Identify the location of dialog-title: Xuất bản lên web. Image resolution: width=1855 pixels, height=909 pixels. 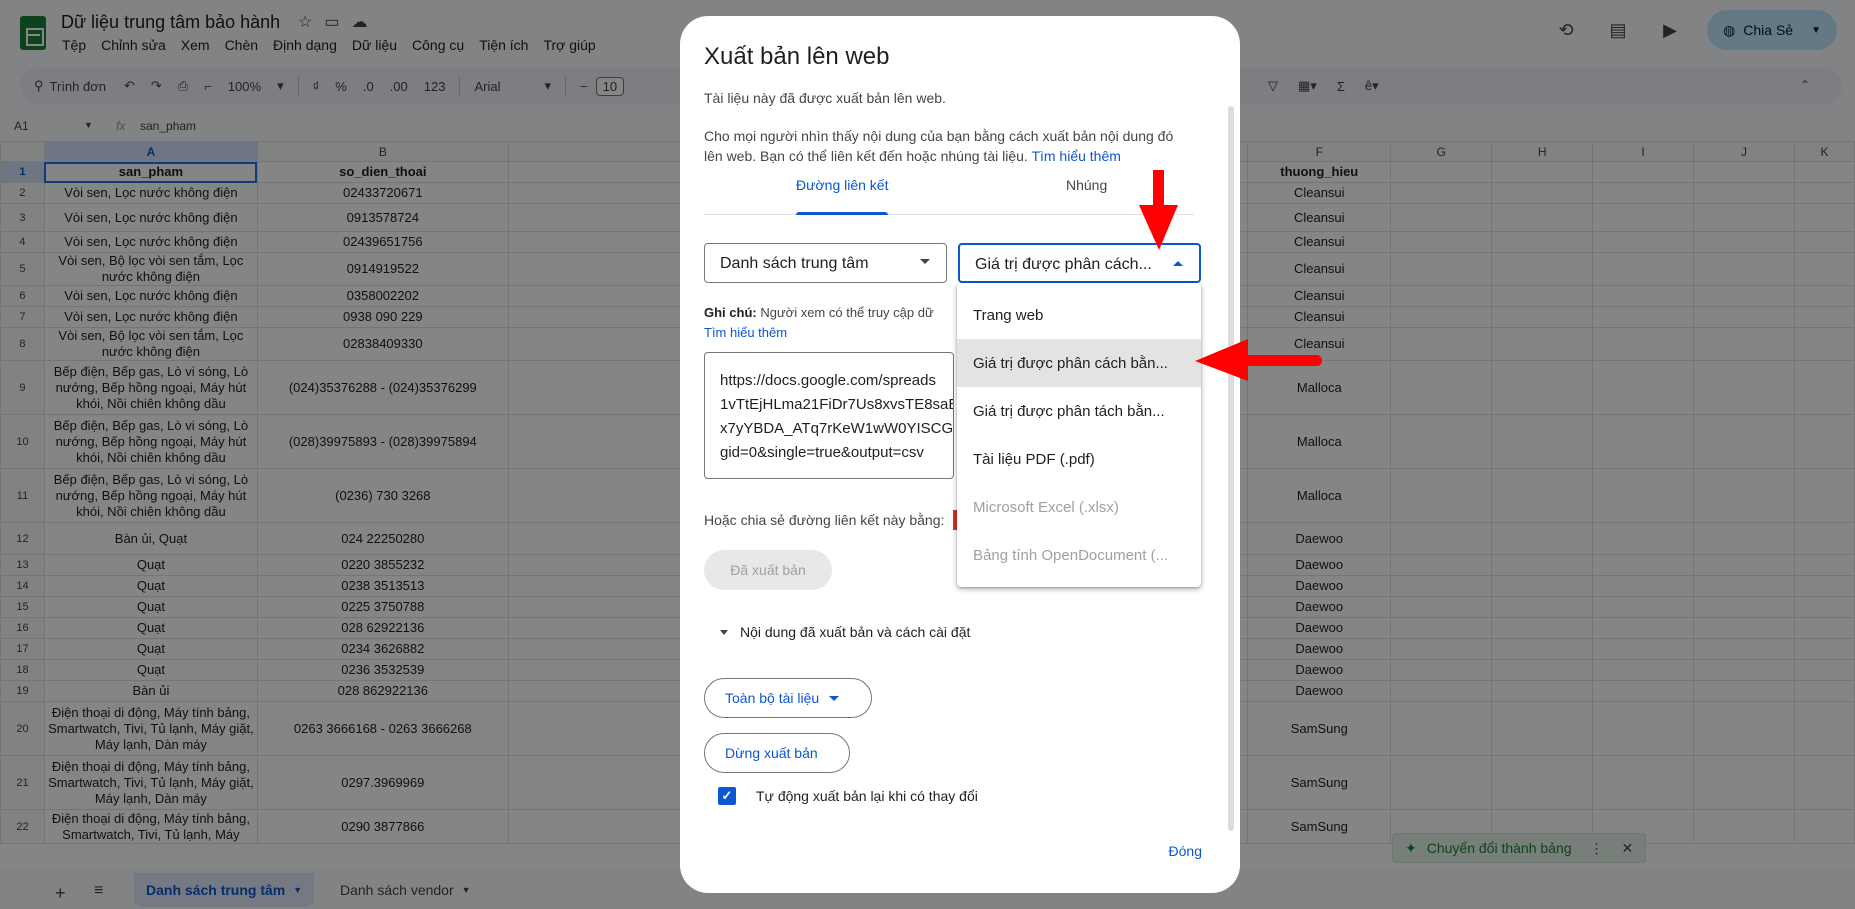
(797, 56).